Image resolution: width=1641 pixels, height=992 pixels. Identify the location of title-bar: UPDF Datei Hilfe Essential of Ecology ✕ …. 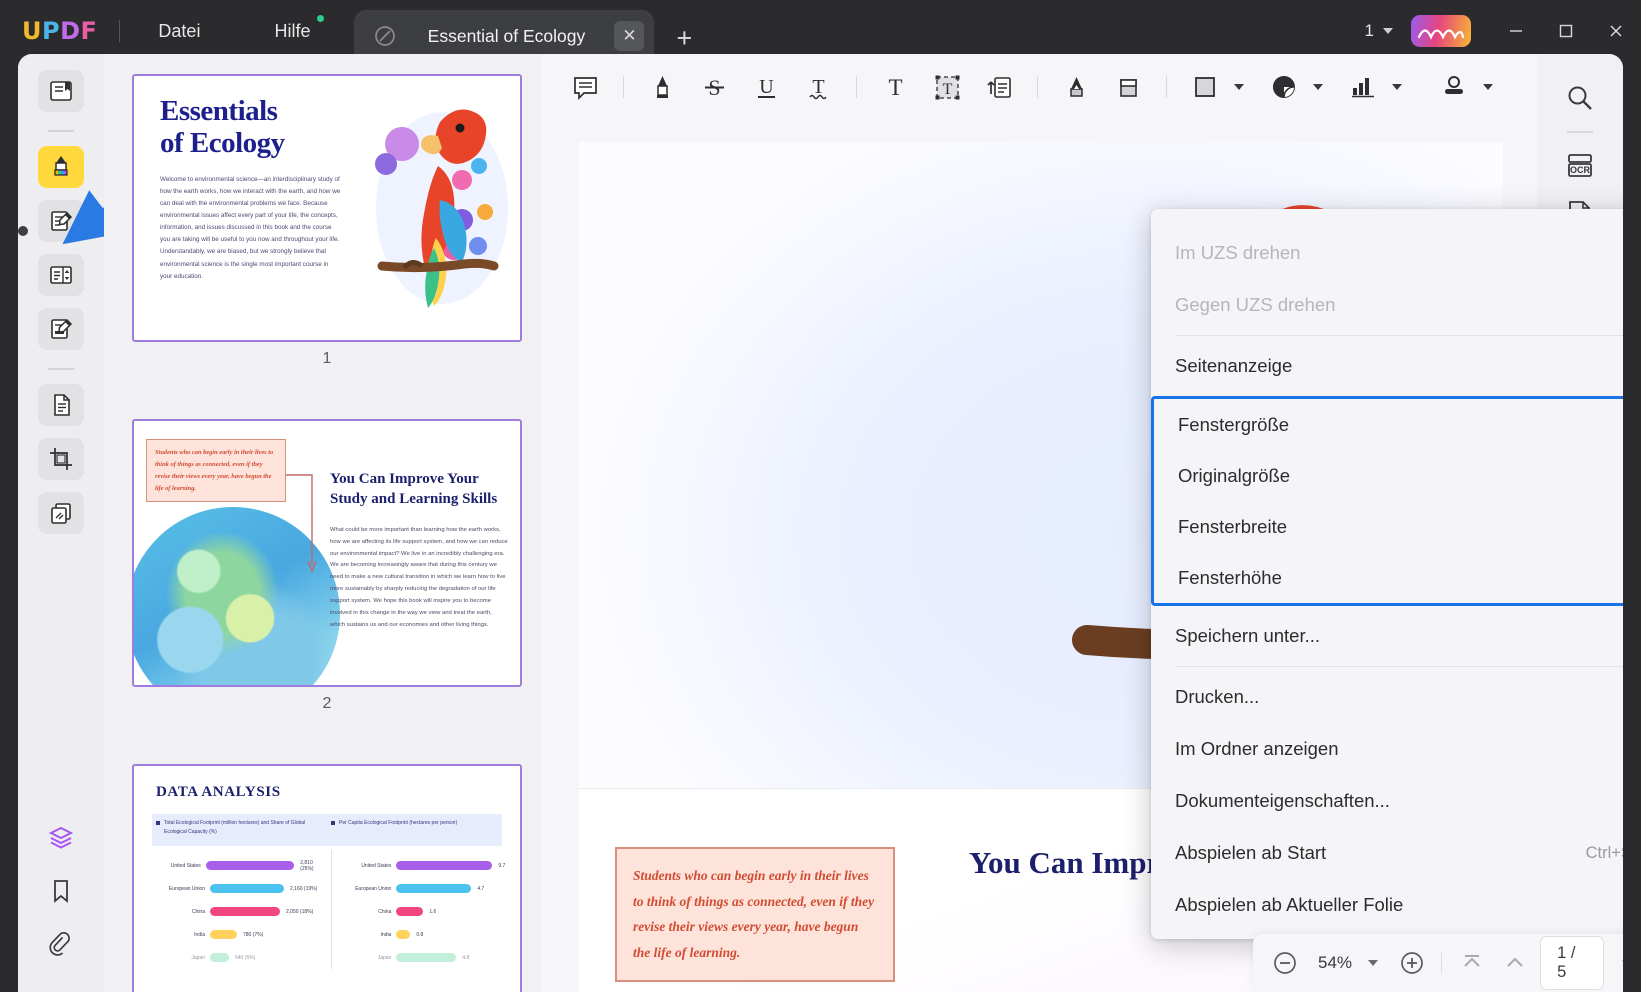
(820, 31).